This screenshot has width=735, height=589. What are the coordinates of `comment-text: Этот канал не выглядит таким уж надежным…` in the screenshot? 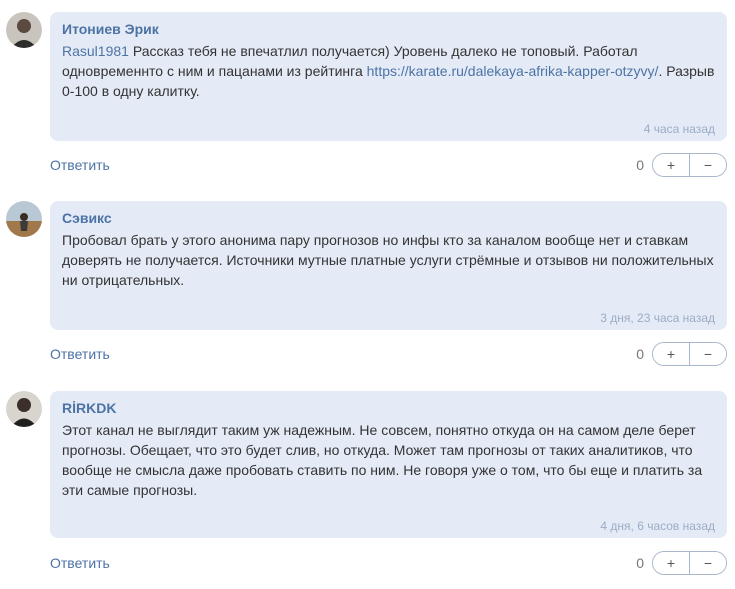 It's located at (382, 460).